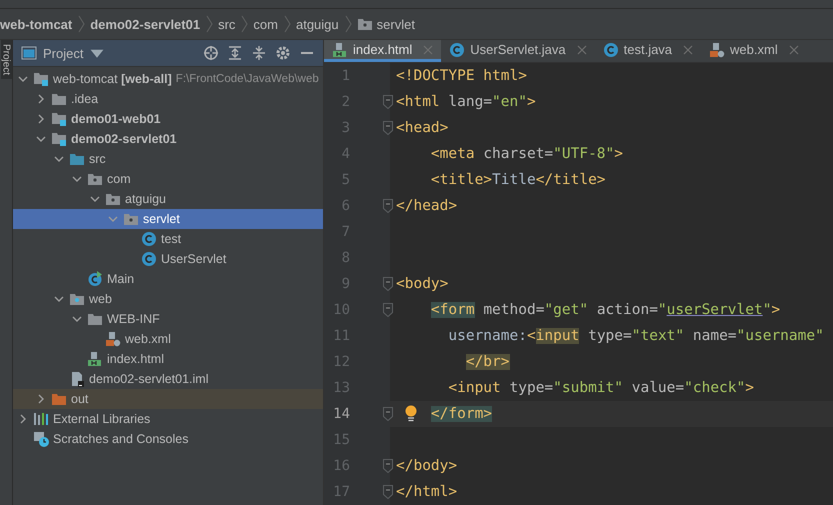 The height and width of the screenshot is (505, 833). I want to click on tree-item: com, so click(168, 179).